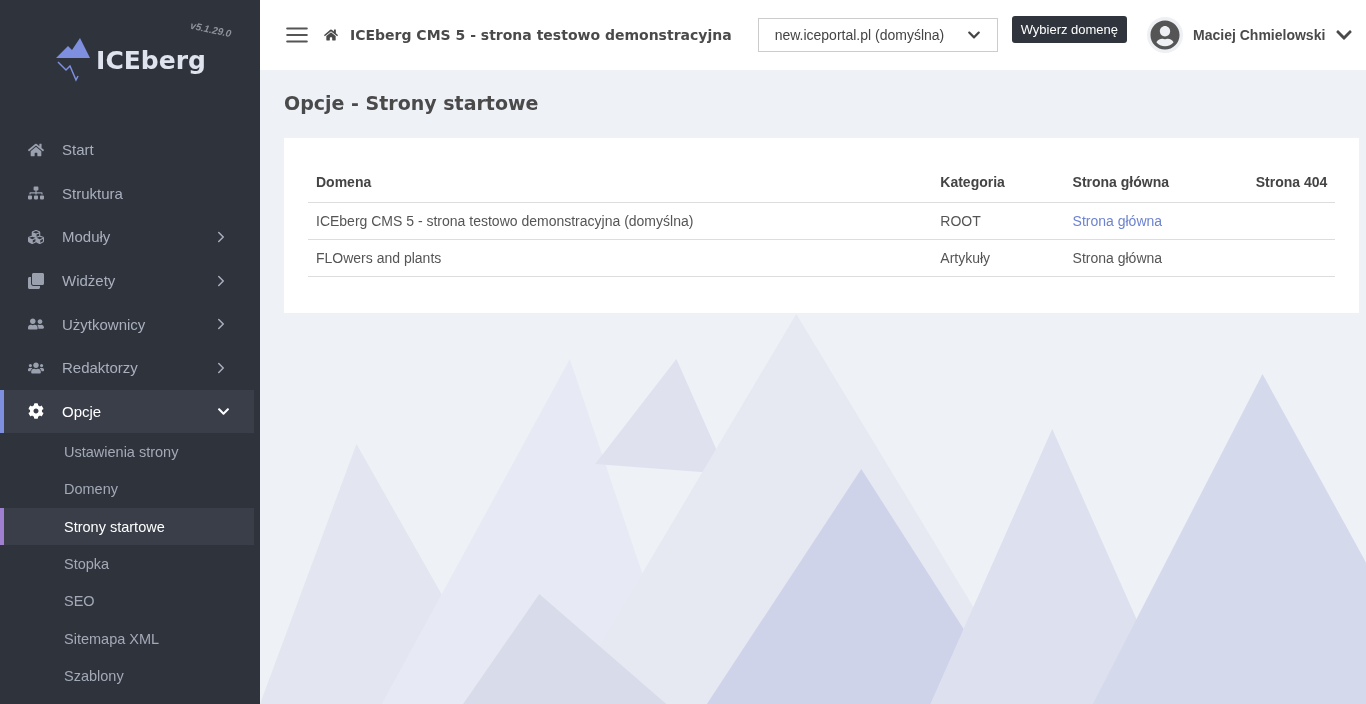 The height and width of the screenshot is (704, 1366). What do you see at coordinates (528, 35) in the screenshot?
I see `site-title-link: ICEberg CMS 5 - strona testowo demonstracyjna` at bounding box center [528, 35].